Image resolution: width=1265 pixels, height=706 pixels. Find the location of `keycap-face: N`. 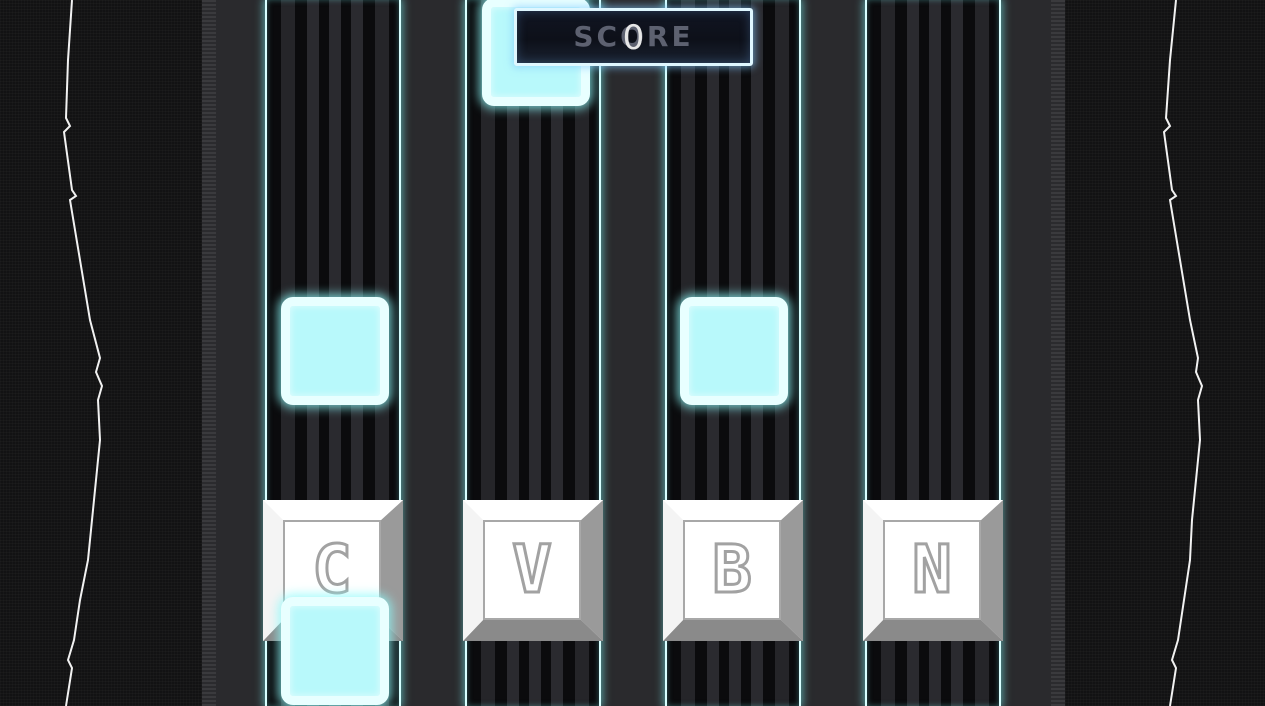

keycap-face: N is located at coordinates (932, 570).